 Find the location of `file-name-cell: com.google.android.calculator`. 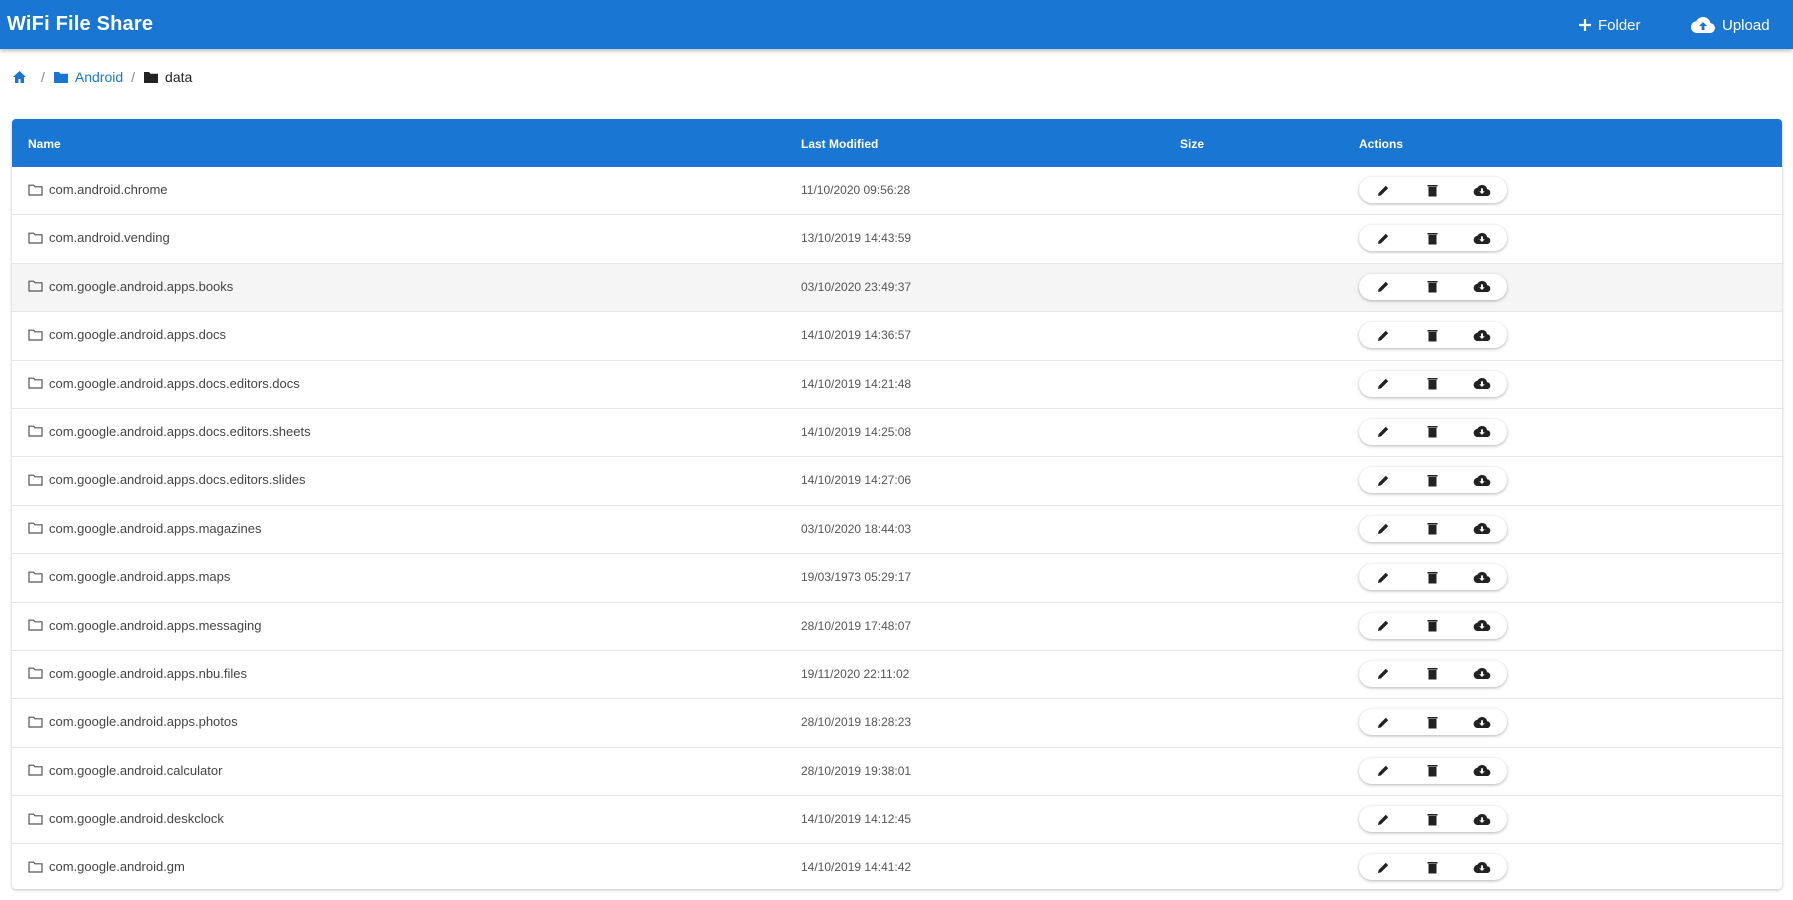

file-name-cell: com.google.android.calculator is located at coordinates (125, 770).